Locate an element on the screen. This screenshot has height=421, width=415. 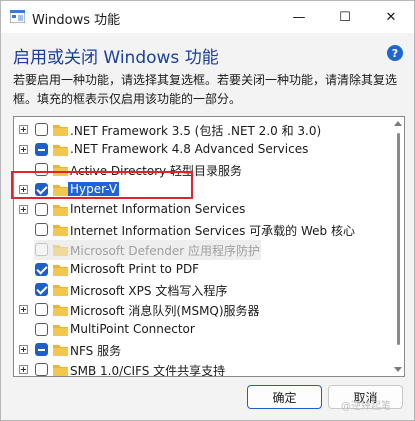
feature-label: .NET Framework 4.8 Advanced Services is located at coordinates (189, 149).